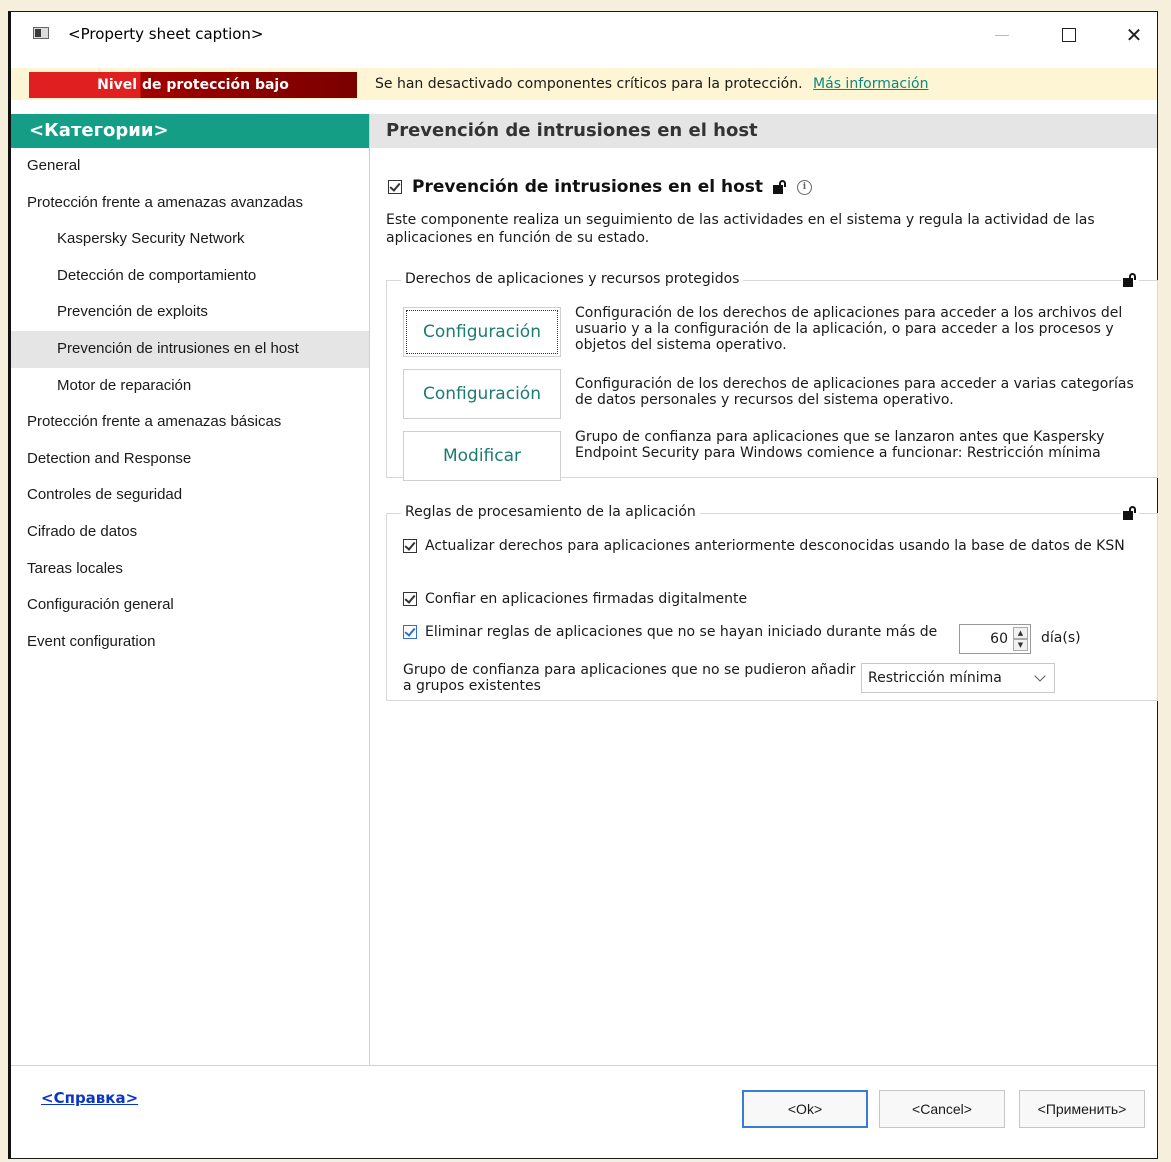 The width and height of the screenshot is (1171, 1162). What do you see at coordinates (190, 569) in the screenshot?
I see `sidebar-item: Tareas locales` at bounding box center [190, 569].